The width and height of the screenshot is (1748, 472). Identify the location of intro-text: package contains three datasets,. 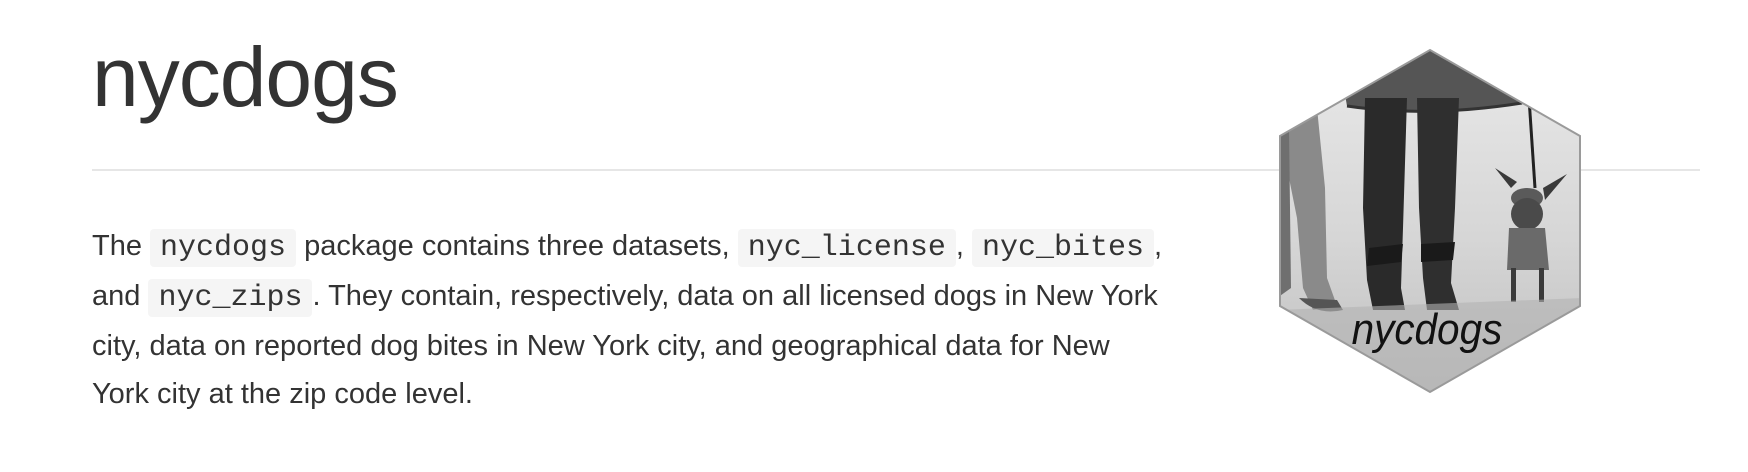
(517, 246).